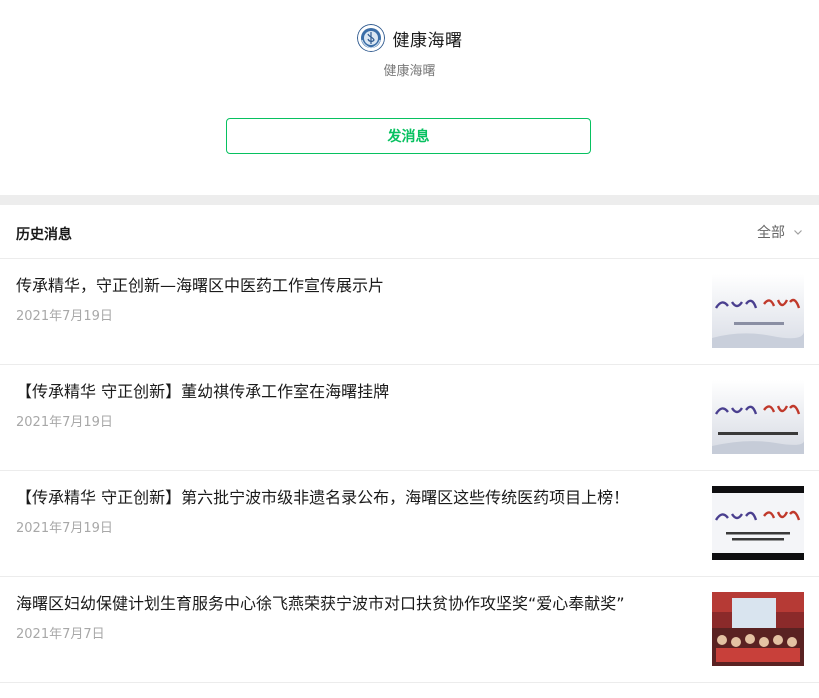 Image resolution: width=819 pixels, height=698 pixels. I want to click on filter-label: 全部, so click(771, 233).